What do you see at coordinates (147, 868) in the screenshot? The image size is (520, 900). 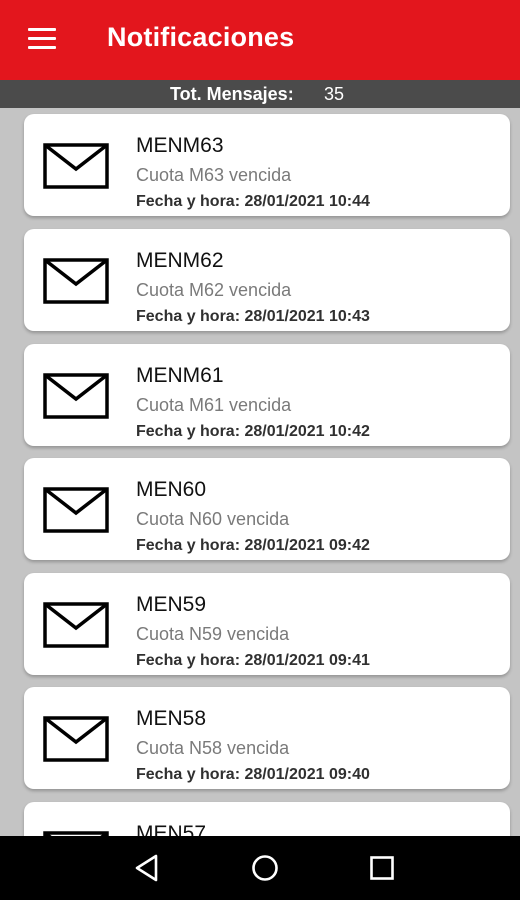 I see `back-triangle-icon` at bounding box center [147, 868].